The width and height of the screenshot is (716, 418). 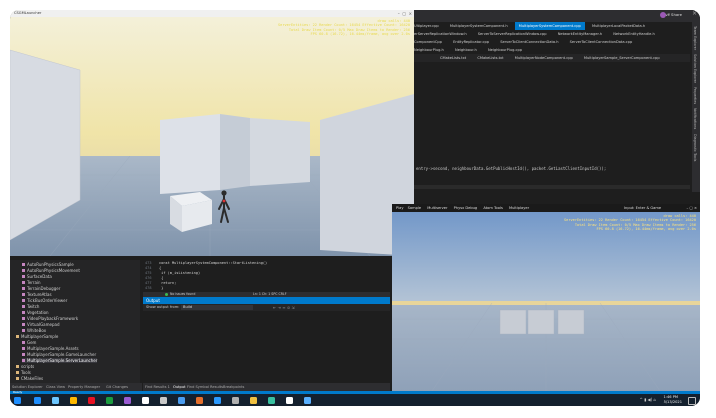 What do you see at coordinates (466, 208) in the screenshot?
I see `menu-item: Physx Debug` at bounding box center [466, 208].